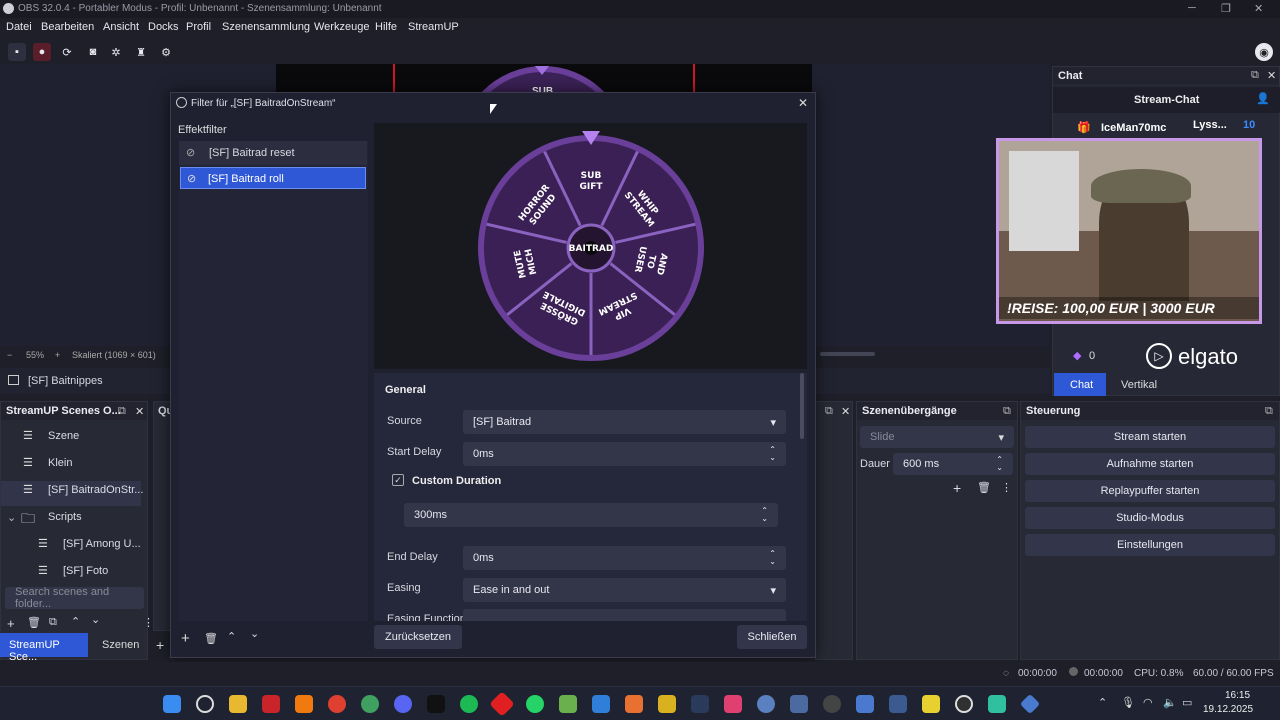  Describe the element at coordinates (273, 153) in the screenshot. I see `filter-item-reset: ⊘ [SF] Baitrad reset` at that location.